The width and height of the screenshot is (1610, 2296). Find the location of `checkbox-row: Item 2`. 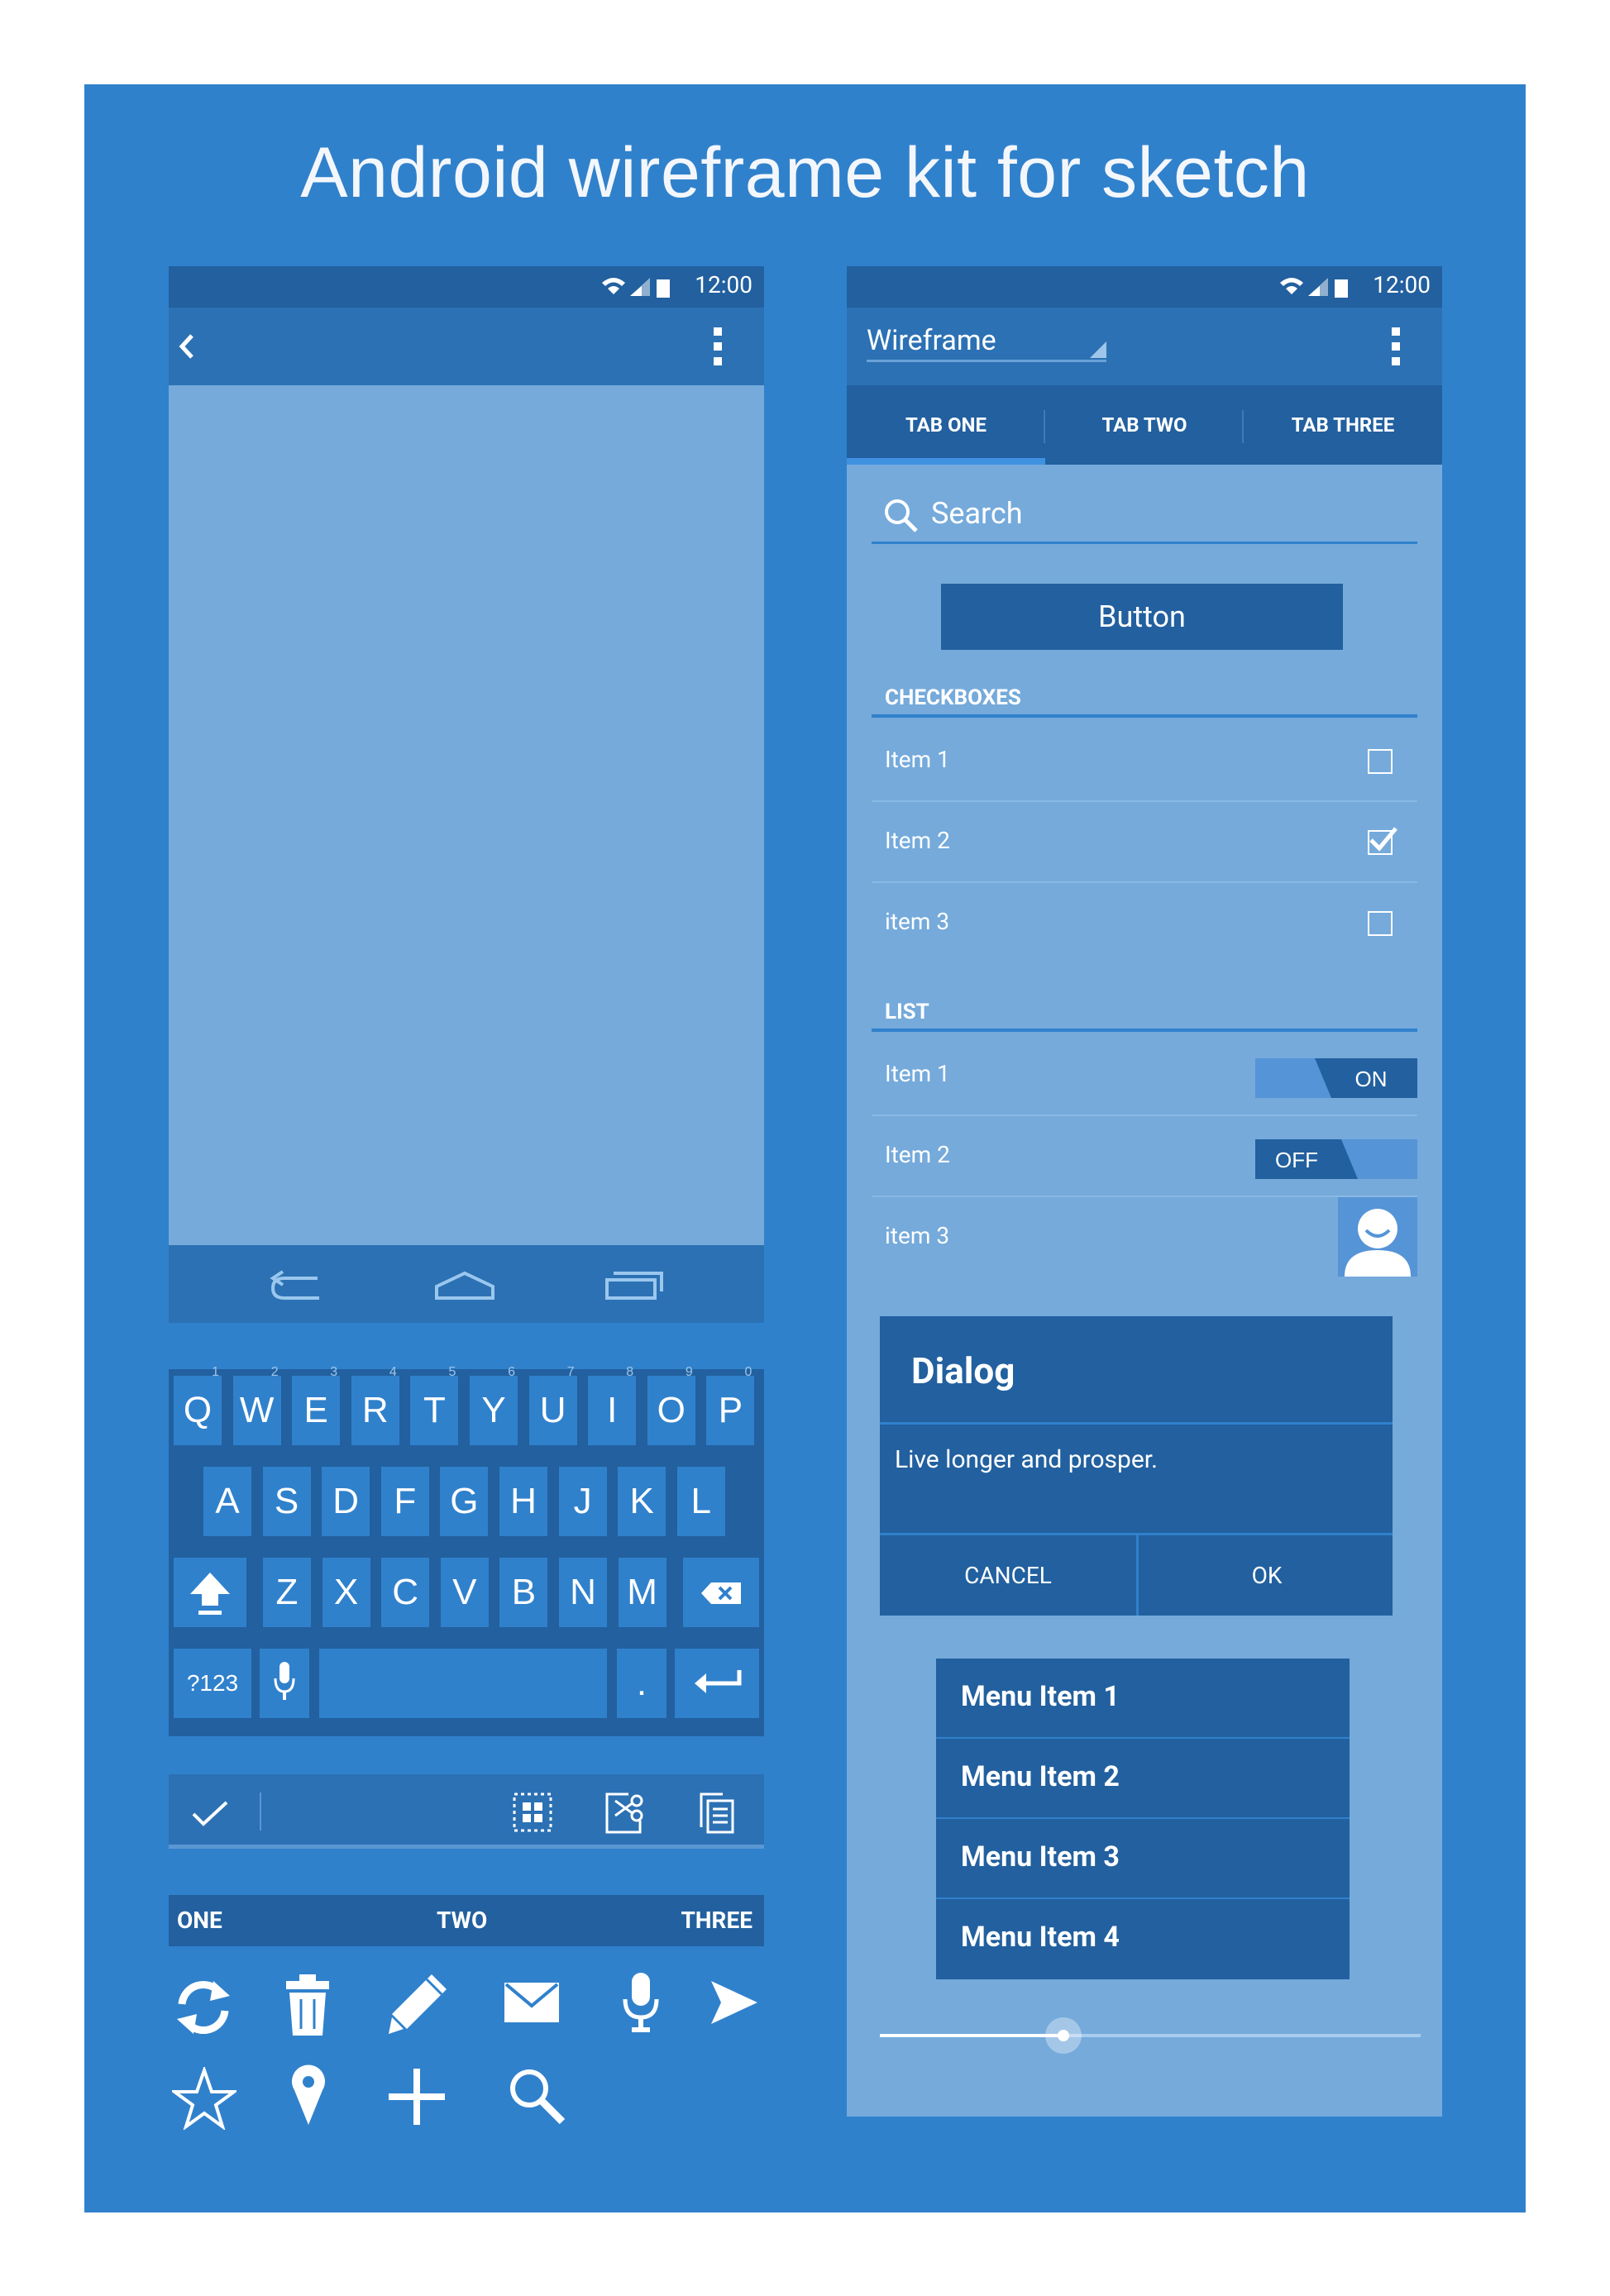

checkbox-row: Item 2 is located at coordinates (1144, 842).